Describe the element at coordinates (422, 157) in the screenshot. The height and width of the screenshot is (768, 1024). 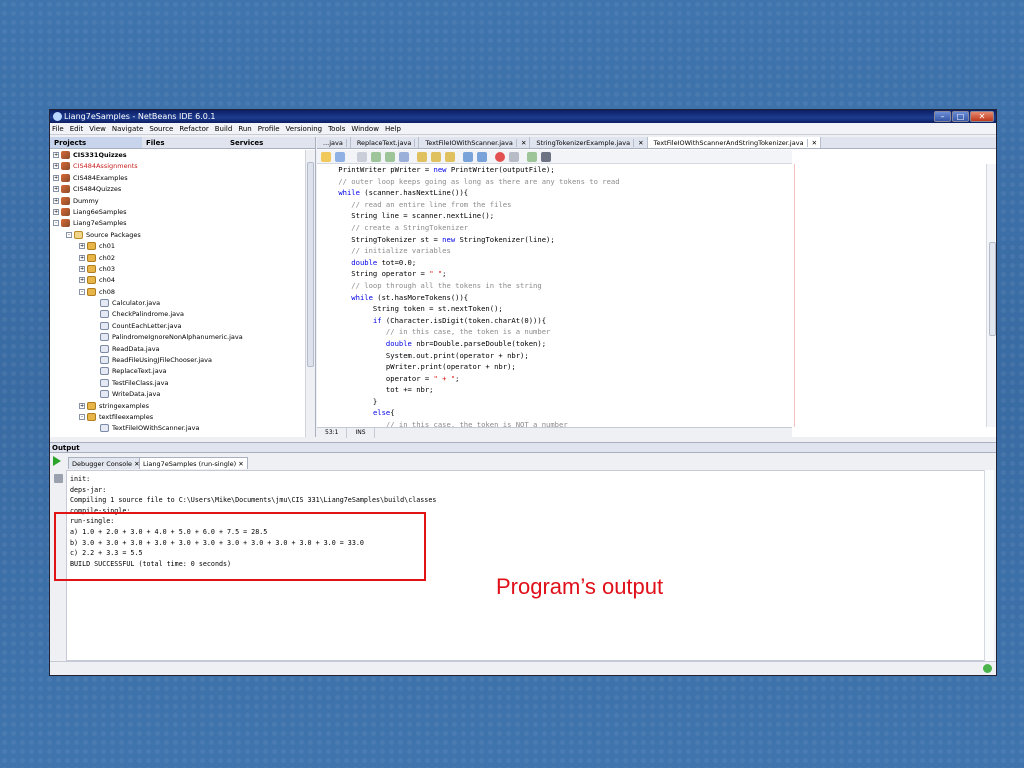
I see `bookmark-icon` at that location.